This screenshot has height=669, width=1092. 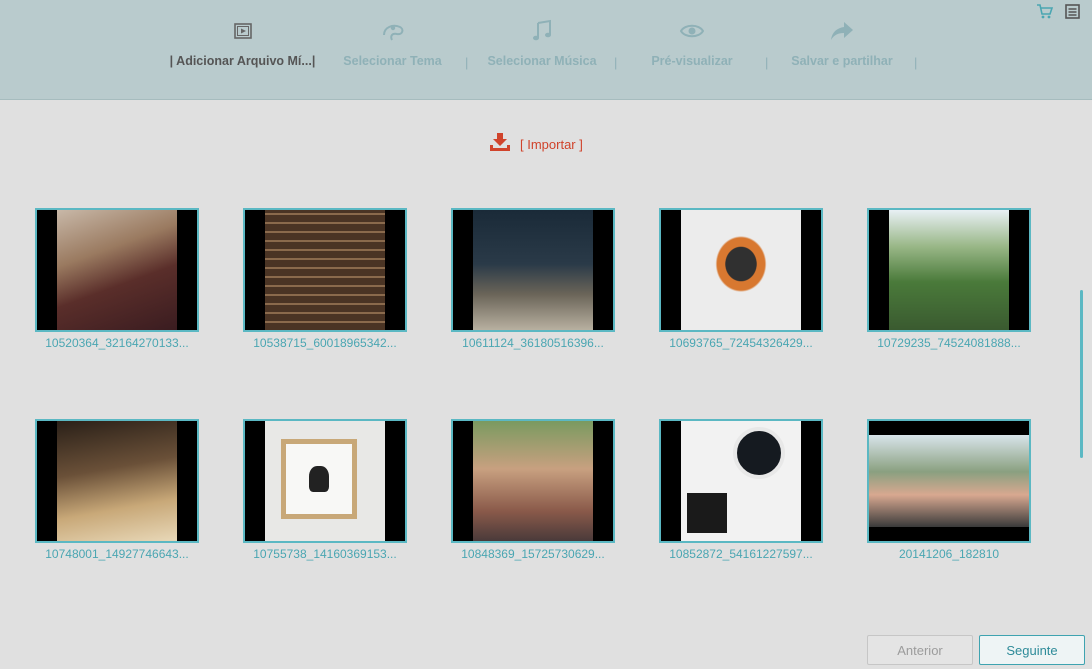 I want to click on download-icon, so click(x=500, y=144).